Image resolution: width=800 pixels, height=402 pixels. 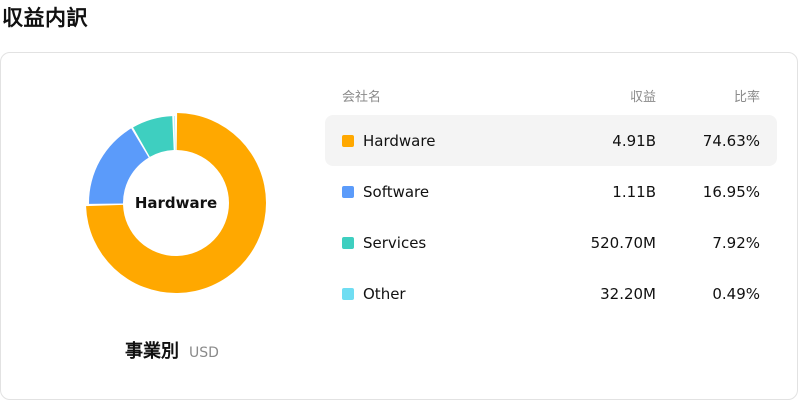 I want to click on row-revenue: 520.70M, so click(x=623, y=242).